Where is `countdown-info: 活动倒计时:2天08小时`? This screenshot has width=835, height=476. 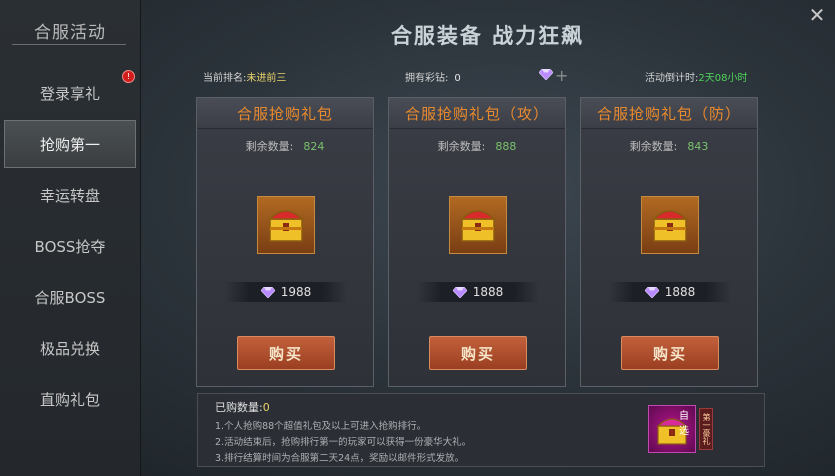 countdown-info: 活动倒计时:2天08小时 is located at coordinates (696, 76).